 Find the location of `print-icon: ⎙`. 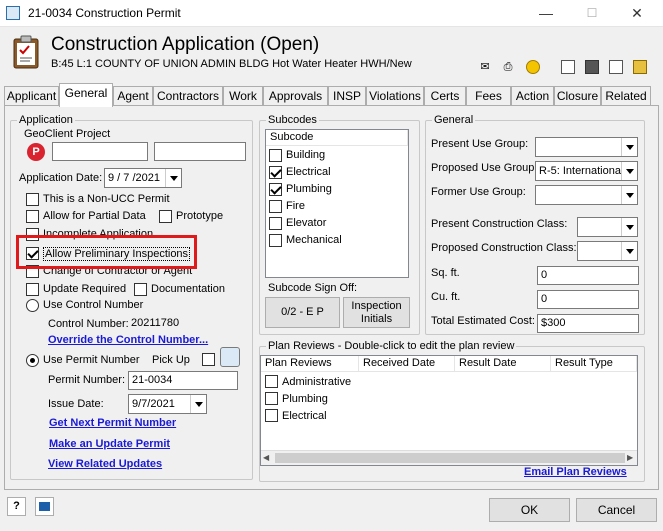

print-icon: ⎙ is located at coordinates (508, 67).